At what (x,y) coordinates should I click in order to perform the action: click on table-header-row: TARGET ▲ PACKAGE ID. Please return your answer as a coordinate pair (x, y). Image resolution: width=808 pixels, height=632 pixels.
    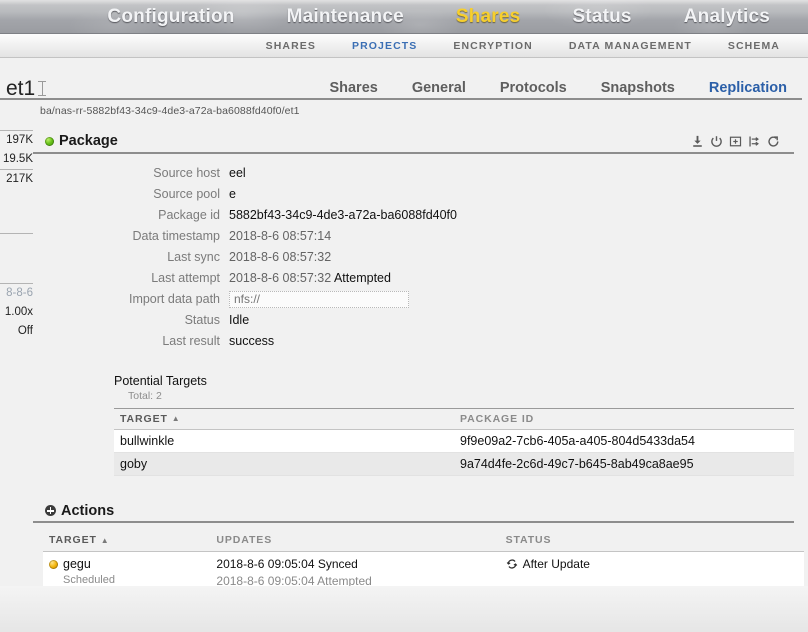
    Looking at the image, I should click on (454, 418).